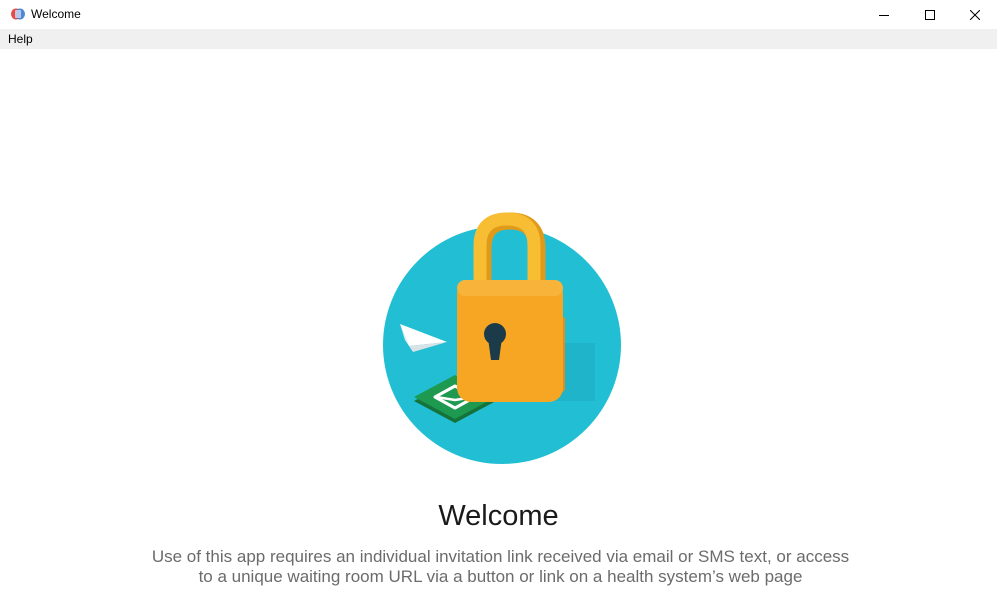 This screenshot has width=997, height=615. What do you see at coordinates (498, 516) in the screenshot?
I see `welcome-heading: Welcome` at bounding box center [498, 516].